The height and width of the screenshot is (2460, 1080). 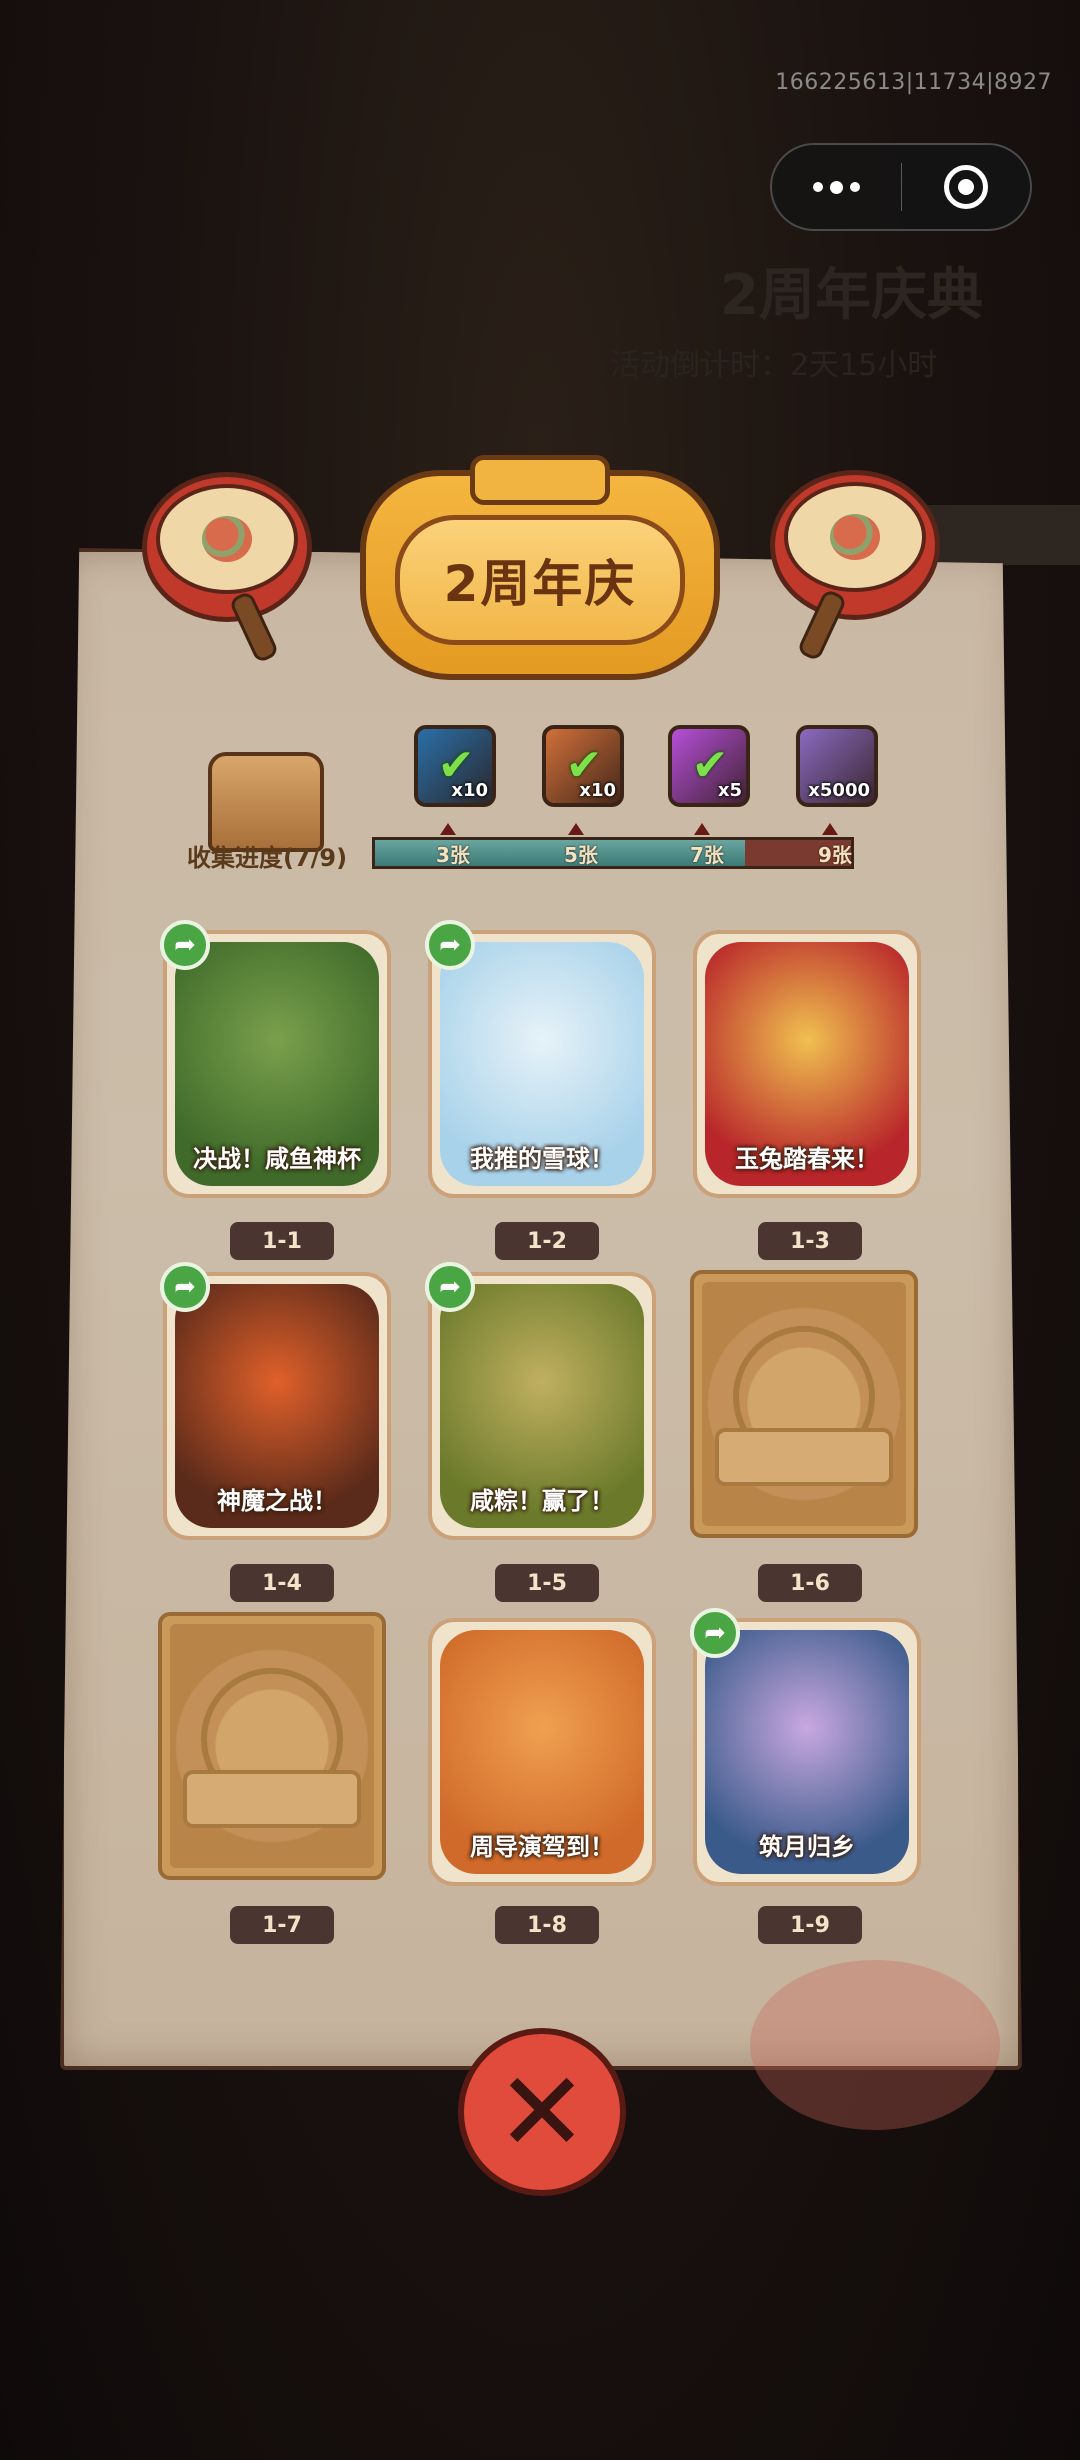 What do you see at coordinates (540, 480) in the screenshot?
I see `plaque-handle` at bounding box center [540, 480].